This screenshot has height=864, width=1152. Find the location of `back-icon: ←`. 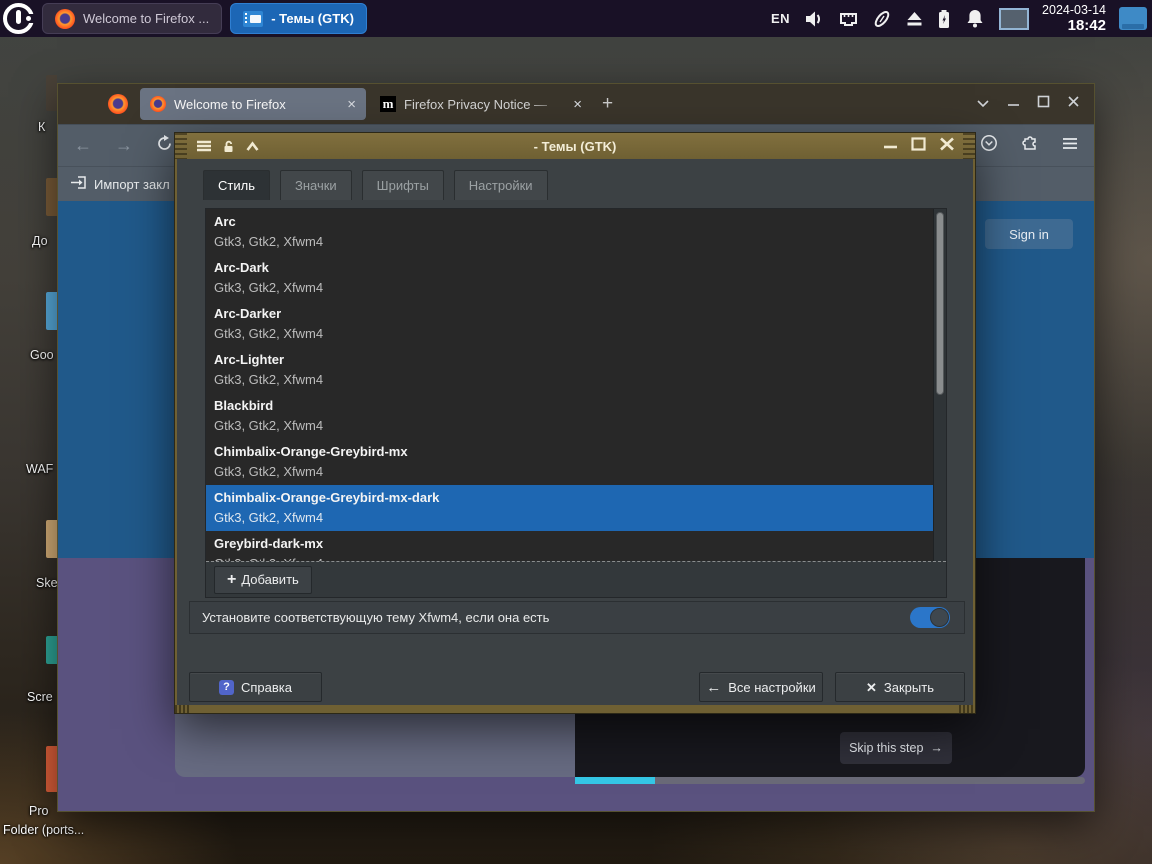

back-icon: ← is located at coordinates (83, 145).